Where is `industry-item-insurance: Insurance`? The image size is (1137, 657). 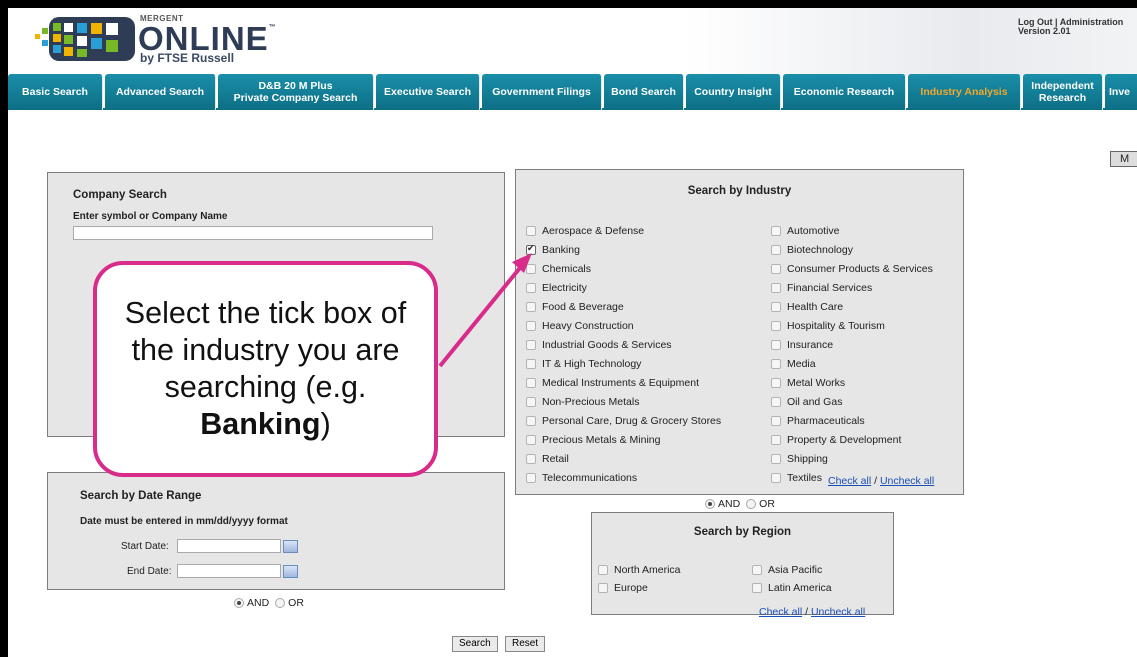
industry-item-insurance: Insurance is located at coordinates (802, 345).